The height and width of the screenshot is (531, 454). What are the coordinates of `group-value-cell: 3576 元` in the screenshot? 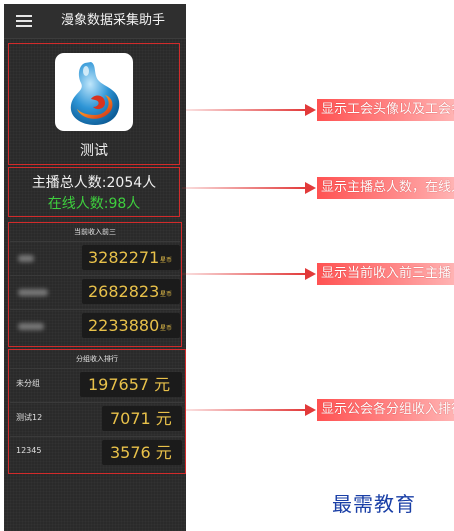 It's located at (142, 452).